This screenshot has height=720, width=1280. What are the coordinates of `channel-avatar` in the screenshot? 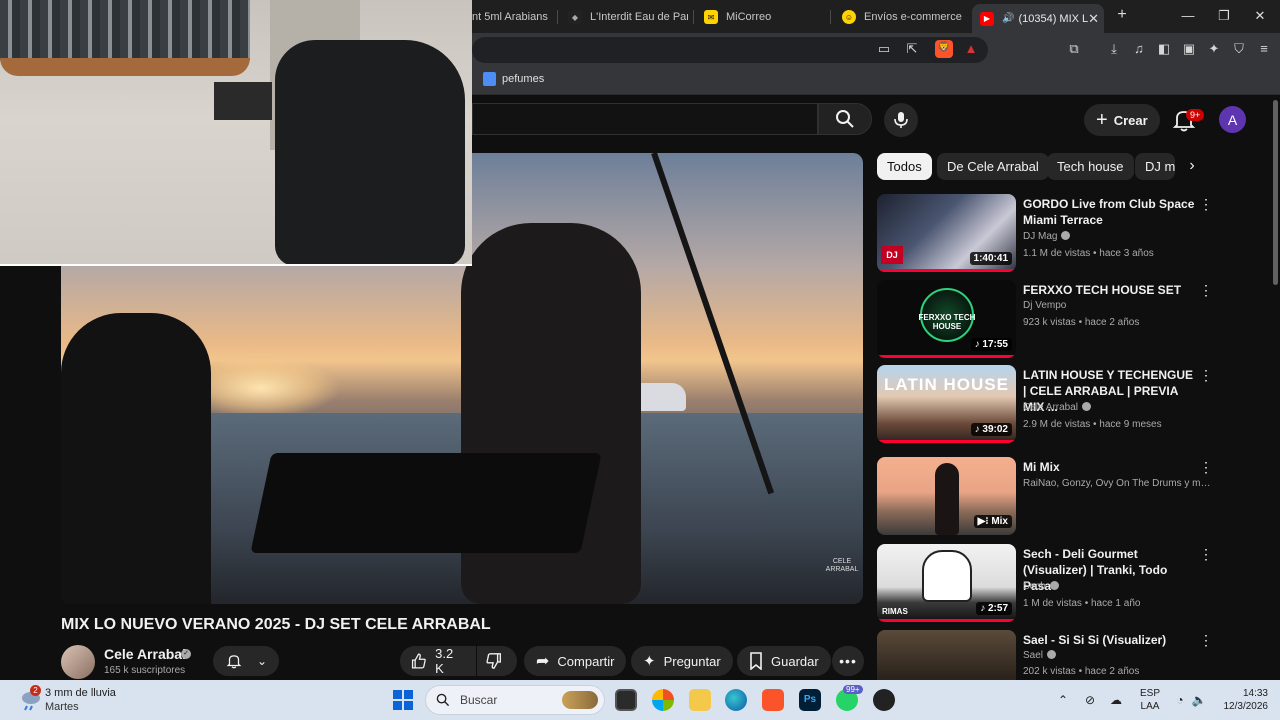 It's located at (78, 662).